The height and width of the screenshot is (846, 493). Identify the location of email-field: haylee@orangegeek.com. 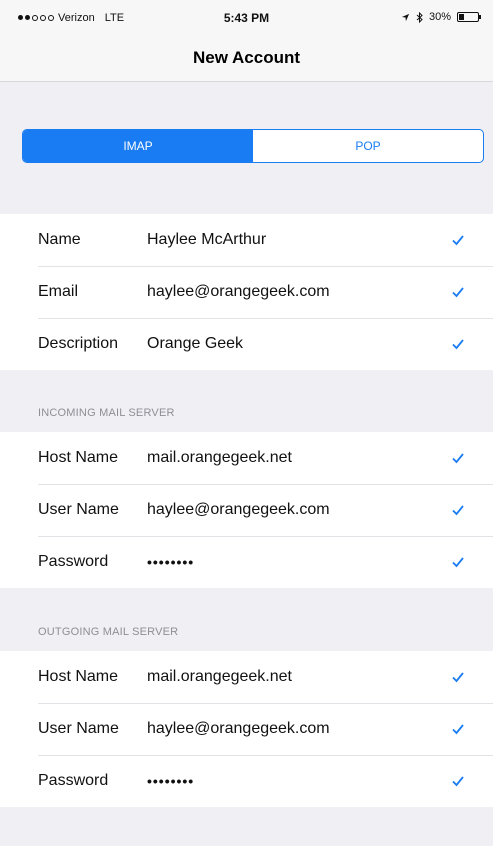
(238, 292).